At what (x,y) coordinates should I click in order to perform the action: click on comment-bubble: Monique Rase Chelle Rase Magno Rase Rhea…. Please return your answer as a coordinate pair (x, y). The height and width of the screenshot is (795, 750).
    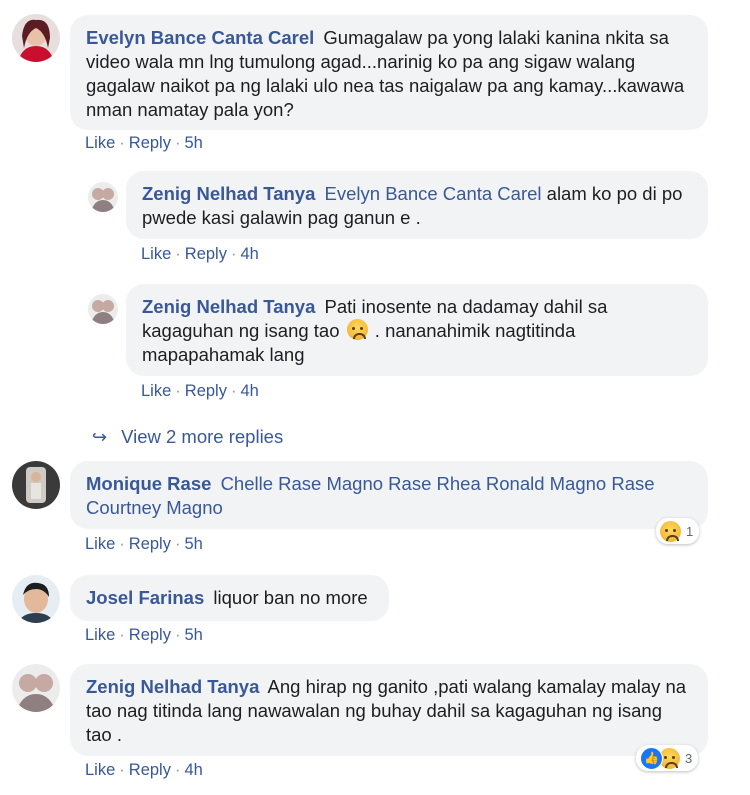
    Looking at the image, I should click on (389, 495).